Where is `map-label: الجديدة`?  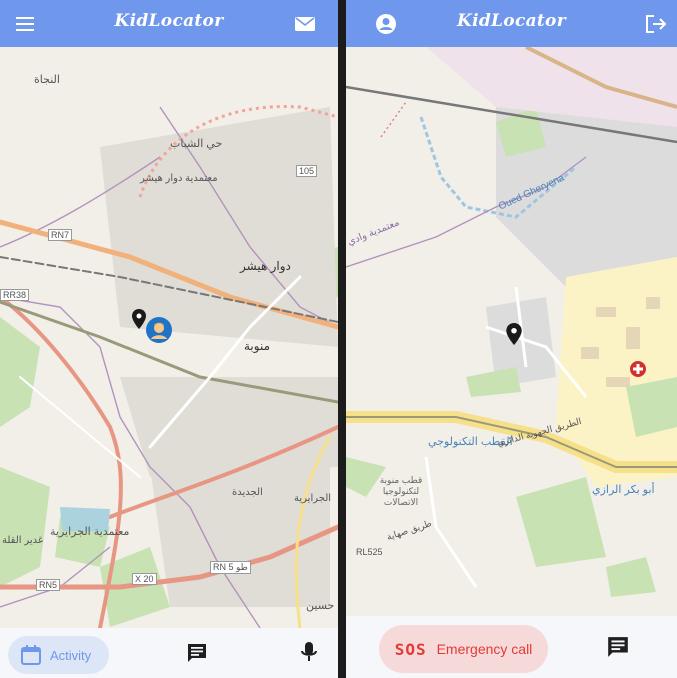 map-label: الجديدة is located at coordinates (247, 492).